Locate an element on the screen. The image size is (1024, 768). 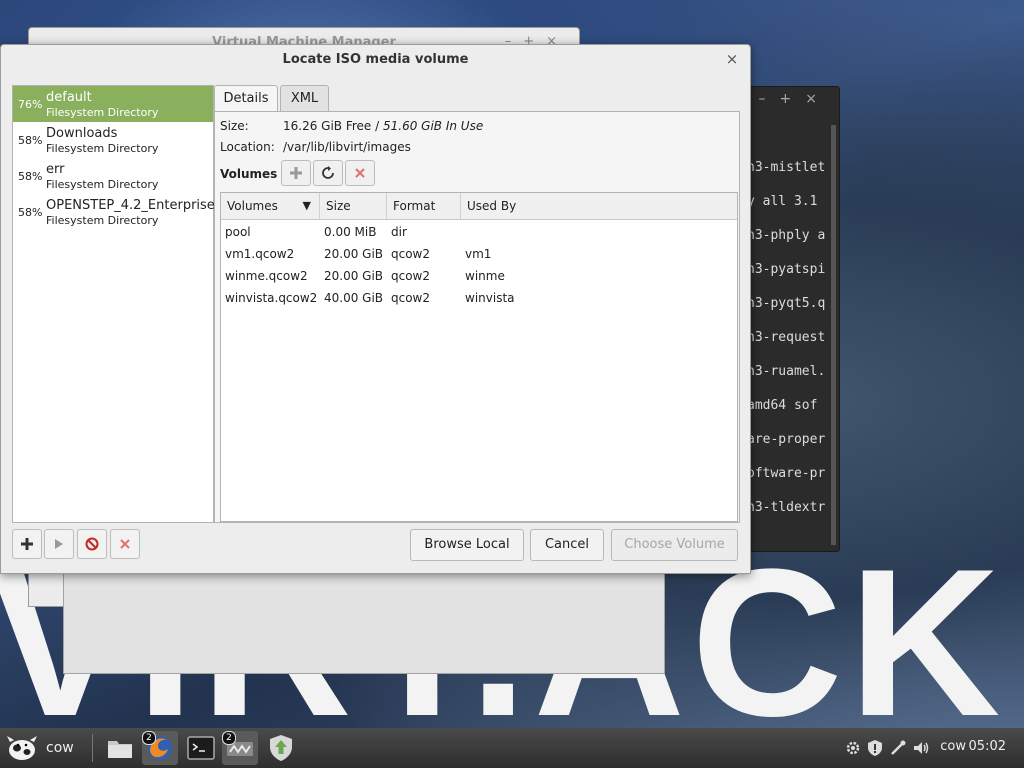
shield-icon is located at coordinates (875, 748).